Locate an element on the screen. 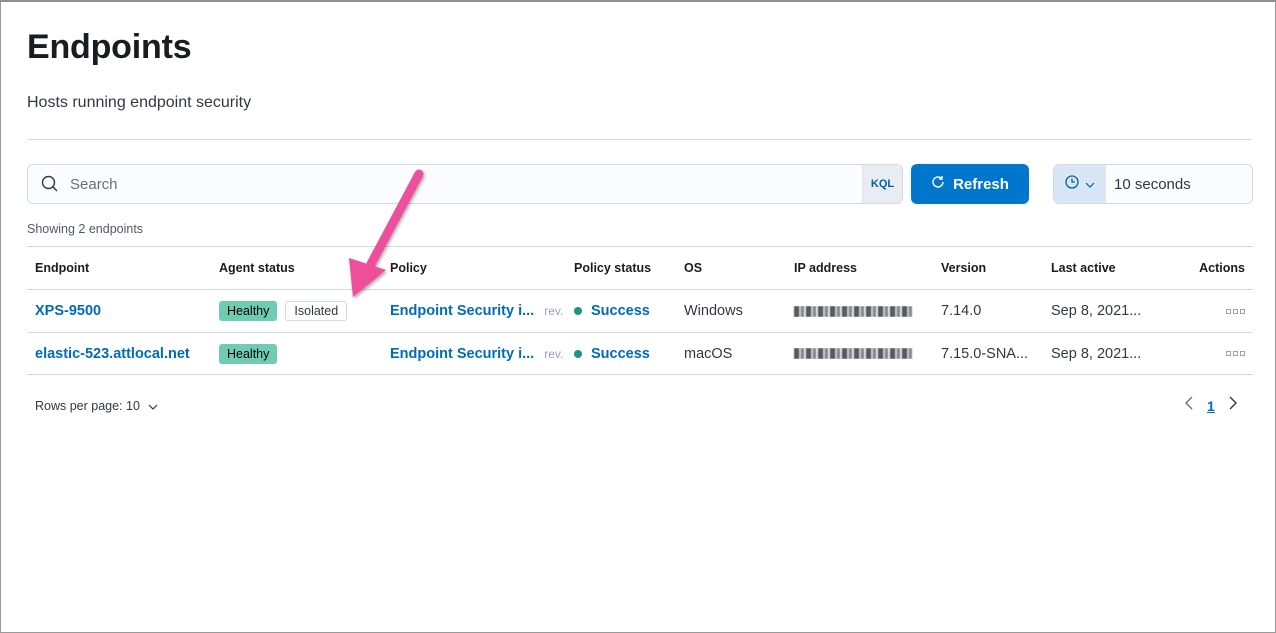  endpoint-link: elastic-523.attlocal.net is located at coordinates (112, 354).